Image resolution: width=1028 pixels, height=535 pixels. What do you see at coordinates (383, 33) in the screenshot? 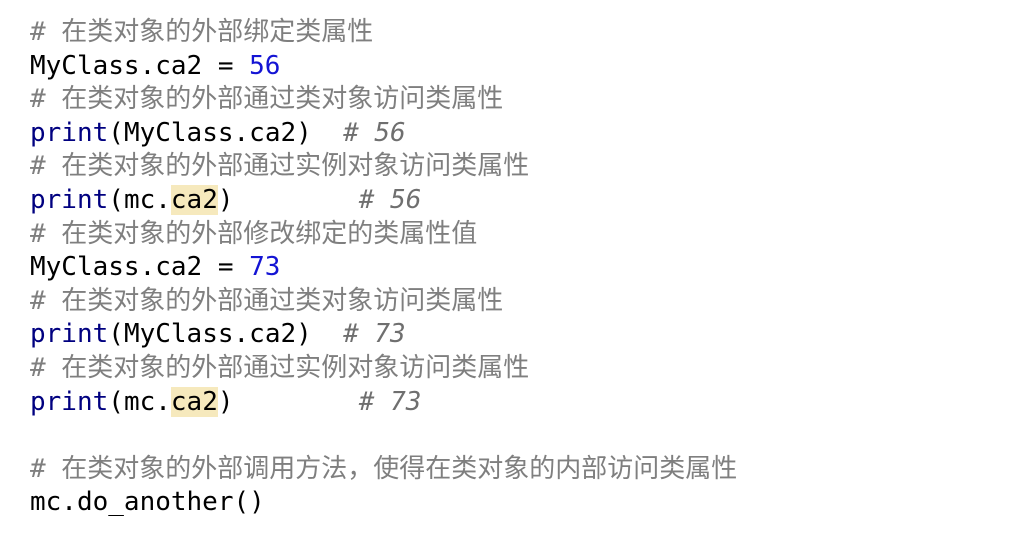
I see `code-line: # 在类对象的外部绑定类属性` at bounding box center [383, 33].